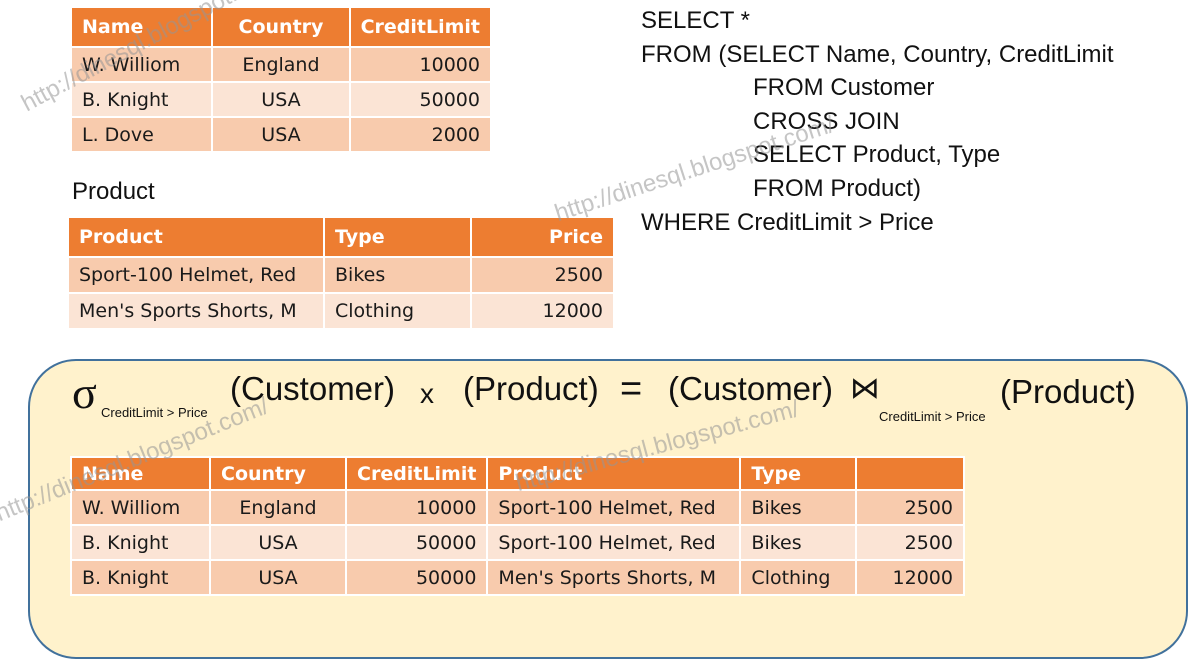 The width and height of the screenshot is (1200, 659). What do you see at coordinates (787, 222) in the screenshot?
I see `sql-line: WHERE CreditLimit > Price` at bounding box center [787, 222].